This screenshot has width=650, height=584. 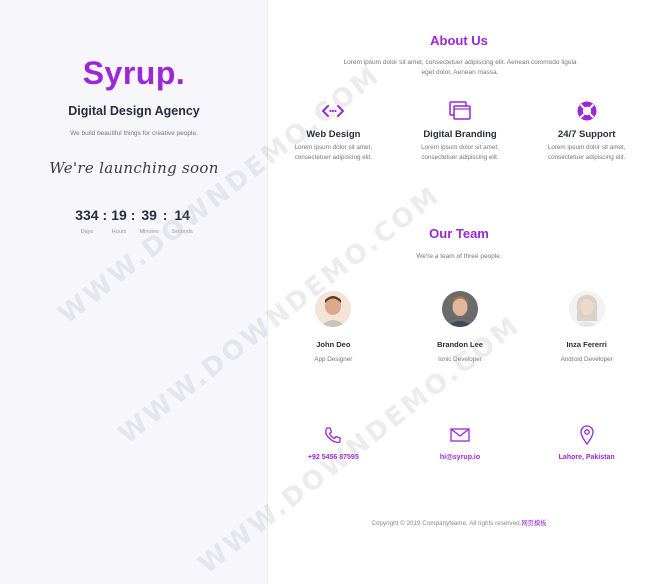 I want to click on contact-text: hi@syrup.io, so click(x=460, y=457).